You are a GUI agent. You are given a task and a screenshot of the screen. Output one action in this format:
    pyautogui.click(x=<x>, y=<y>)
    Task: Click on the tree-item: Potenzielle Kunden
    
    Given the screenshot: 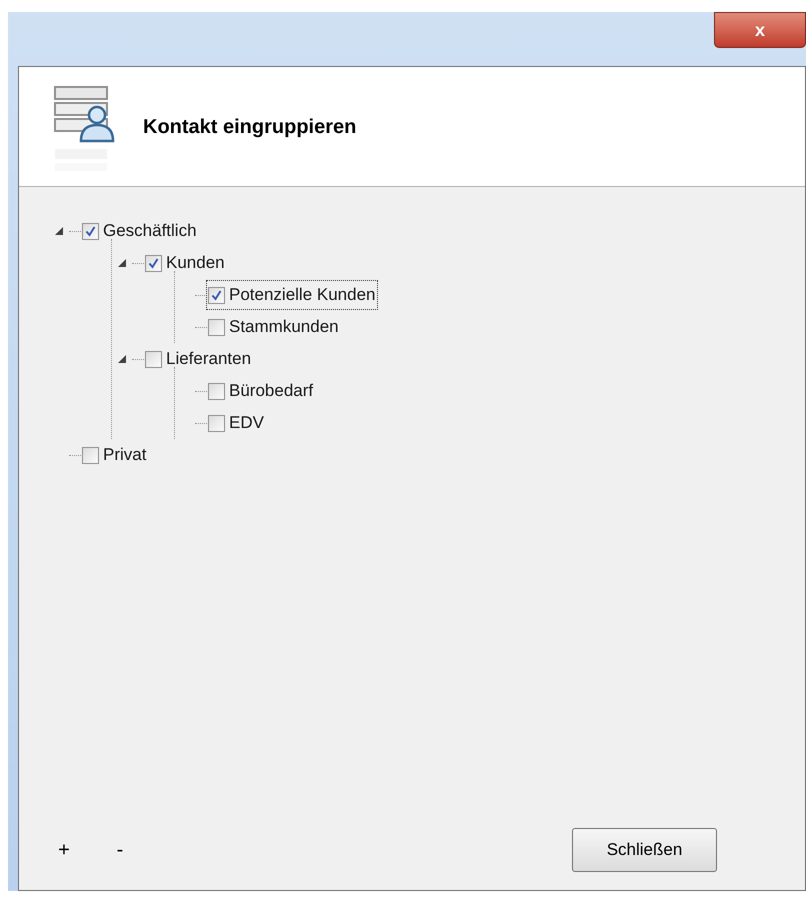 What is the action you would take?
    pyautogui.click(x=292, y=295)
    